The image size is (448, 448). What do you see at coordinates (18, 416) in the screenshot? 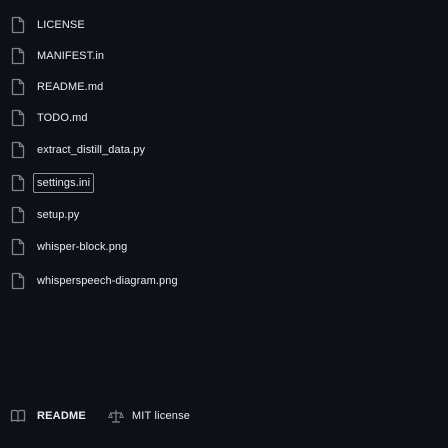
I see `book-icon` at bounding box center [18, 416].